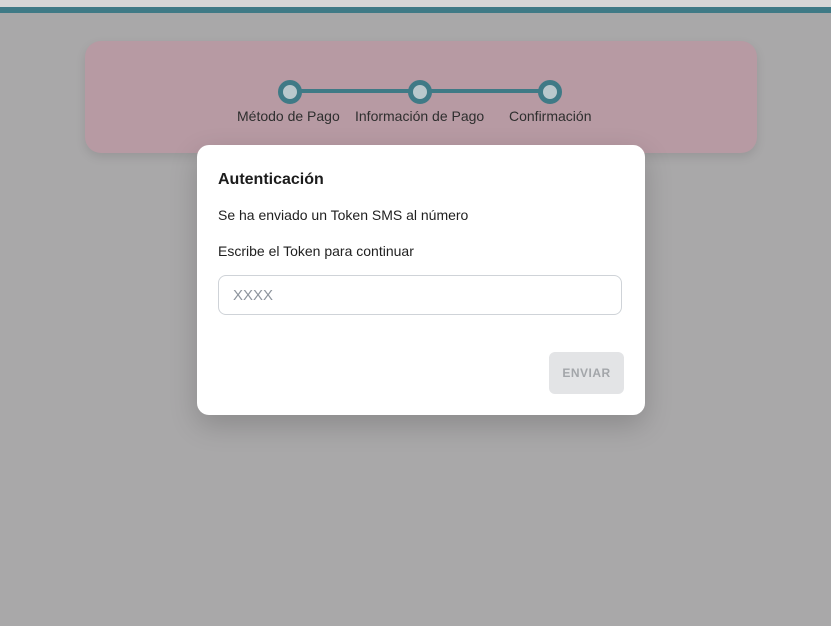 This screenshot has height=626, width=831. What do you see at coordinates (290, 92) in the screenshot?
I see `step-1-dot-icon` at bounding box center [290, 92].